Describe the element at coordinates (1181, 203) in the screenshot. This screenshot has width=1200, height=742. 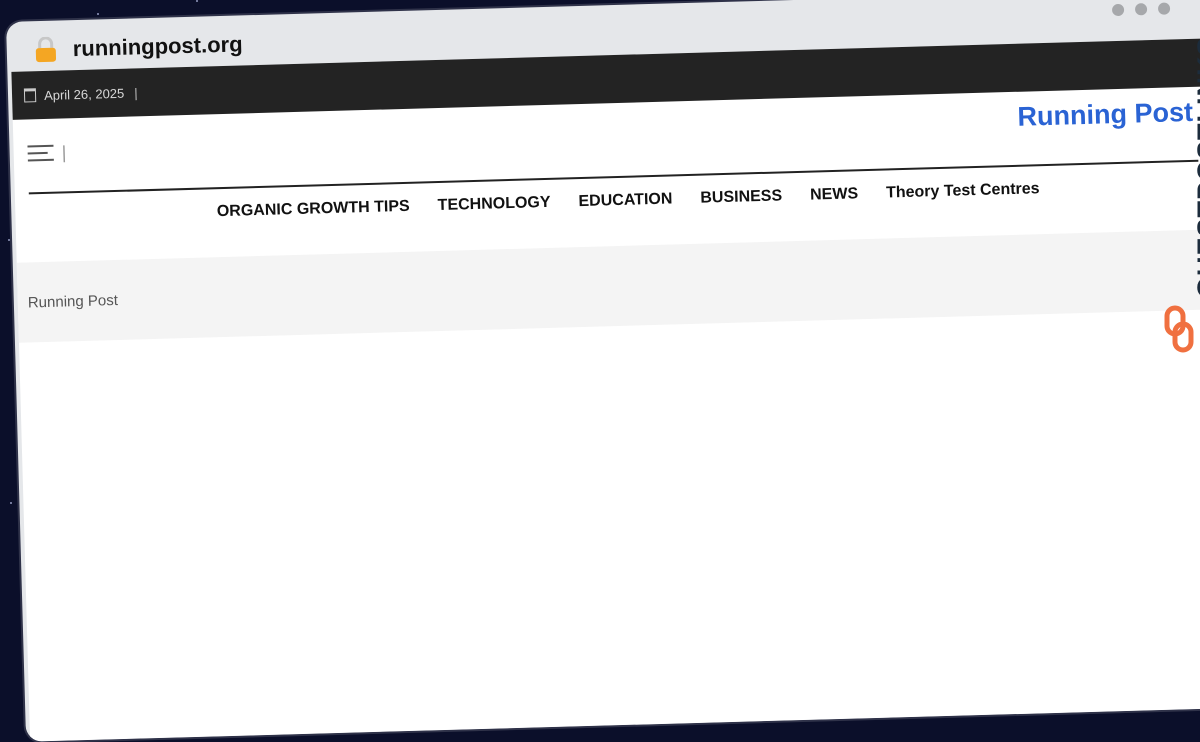
I see `guestpostlinks-watermark: GUESTPOSTLINKS` at that location.